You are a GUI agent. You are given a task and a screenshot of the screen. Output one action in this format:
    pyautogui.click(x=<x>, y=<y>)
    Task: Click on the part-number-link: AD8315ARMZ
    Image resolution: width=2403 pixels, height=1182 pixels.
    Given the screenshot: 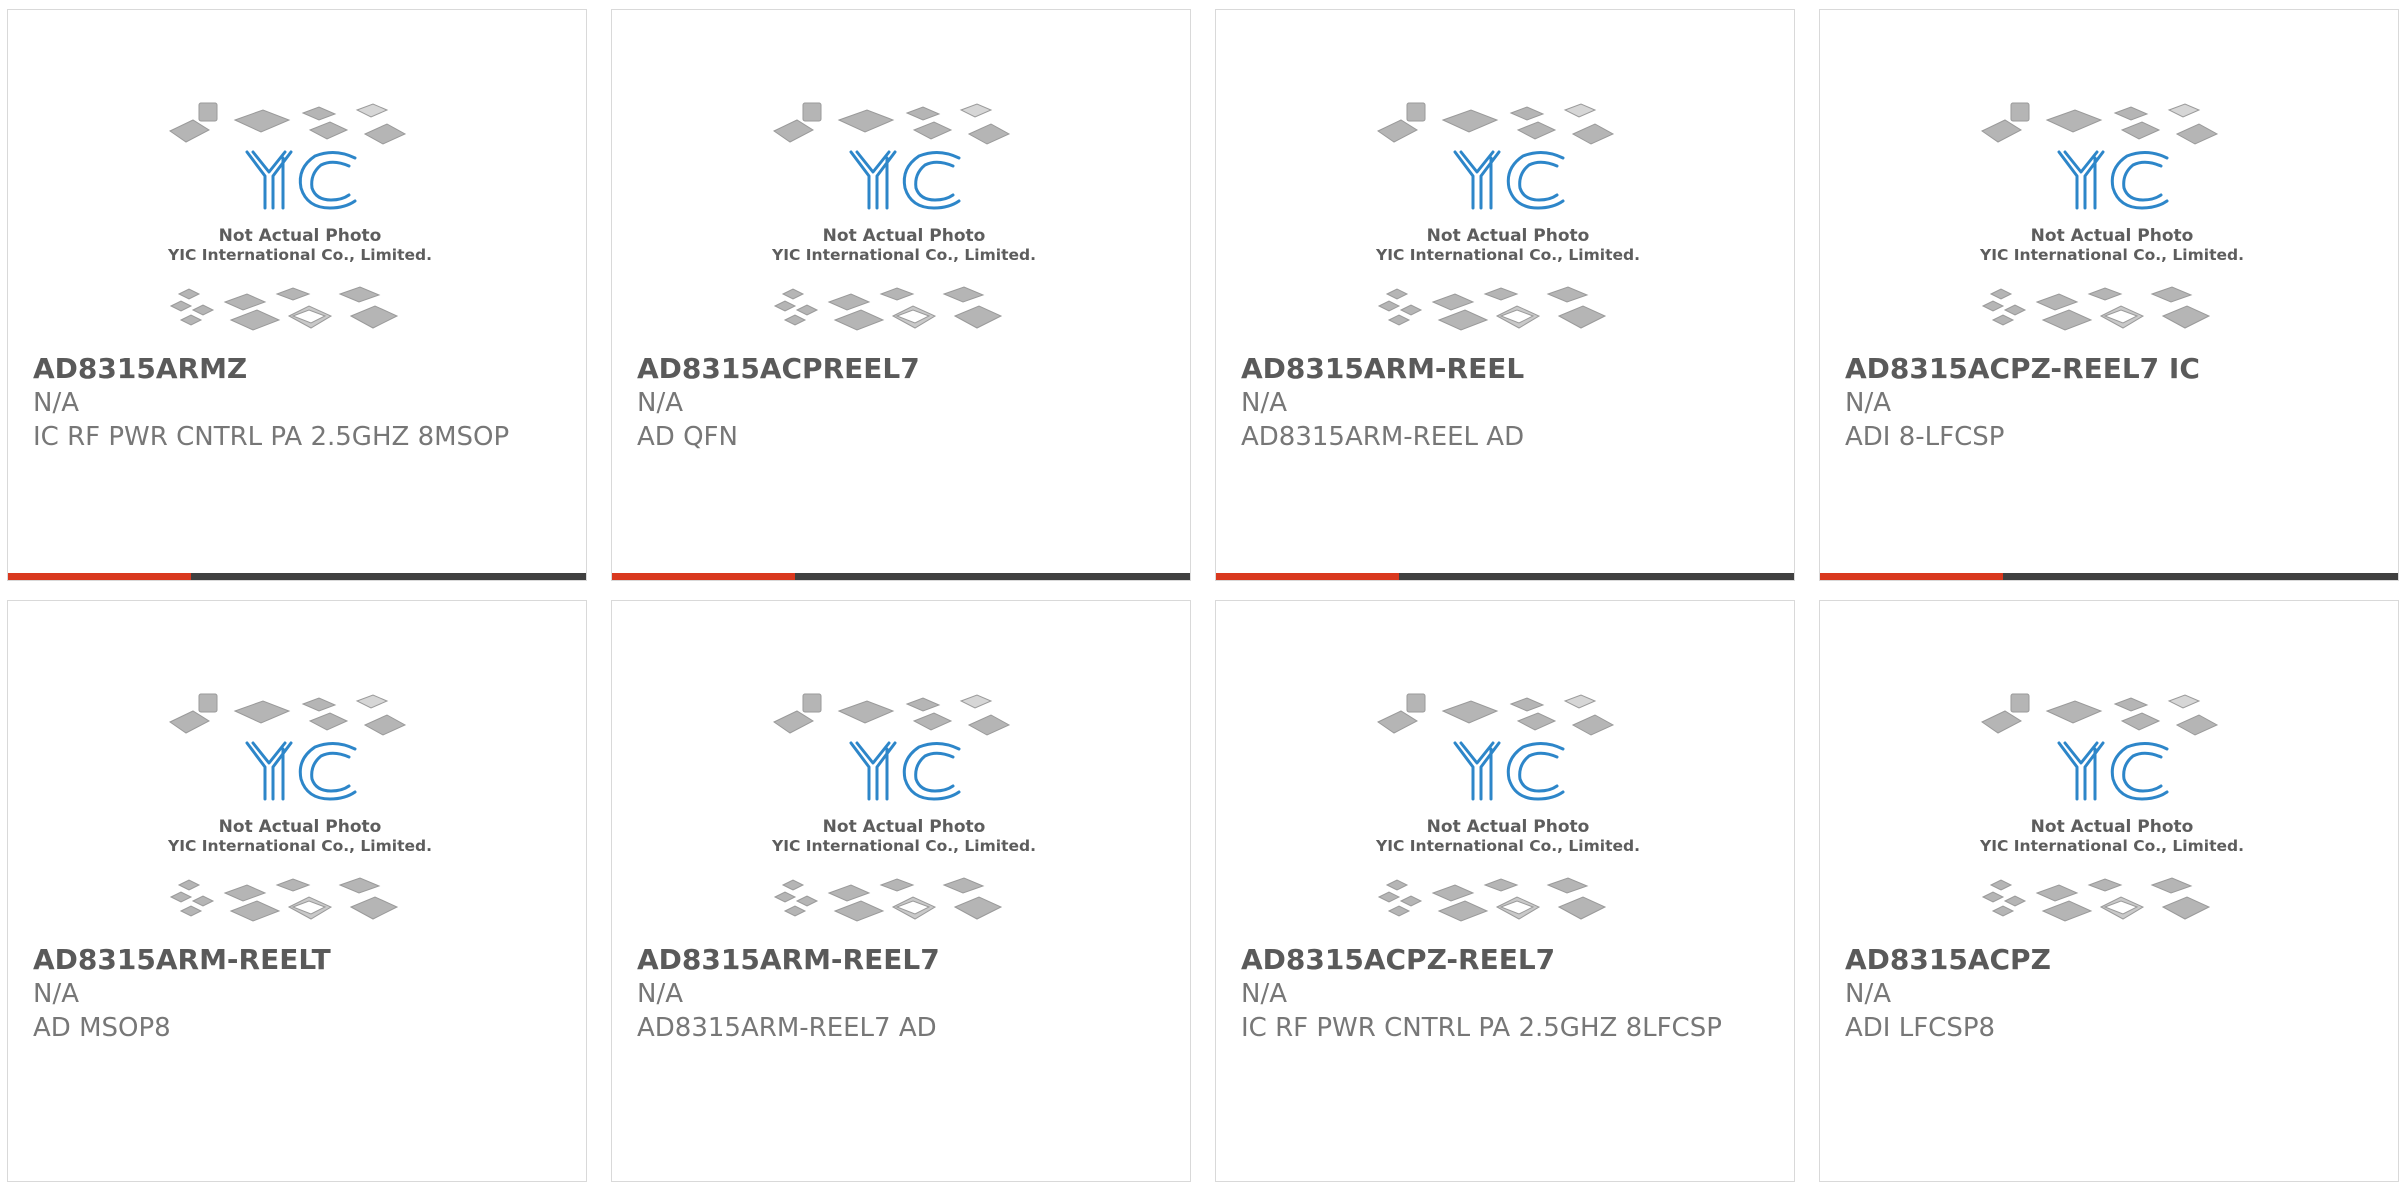 What is the action you would take?
    pyautogui.click(x=293, y=369)
    